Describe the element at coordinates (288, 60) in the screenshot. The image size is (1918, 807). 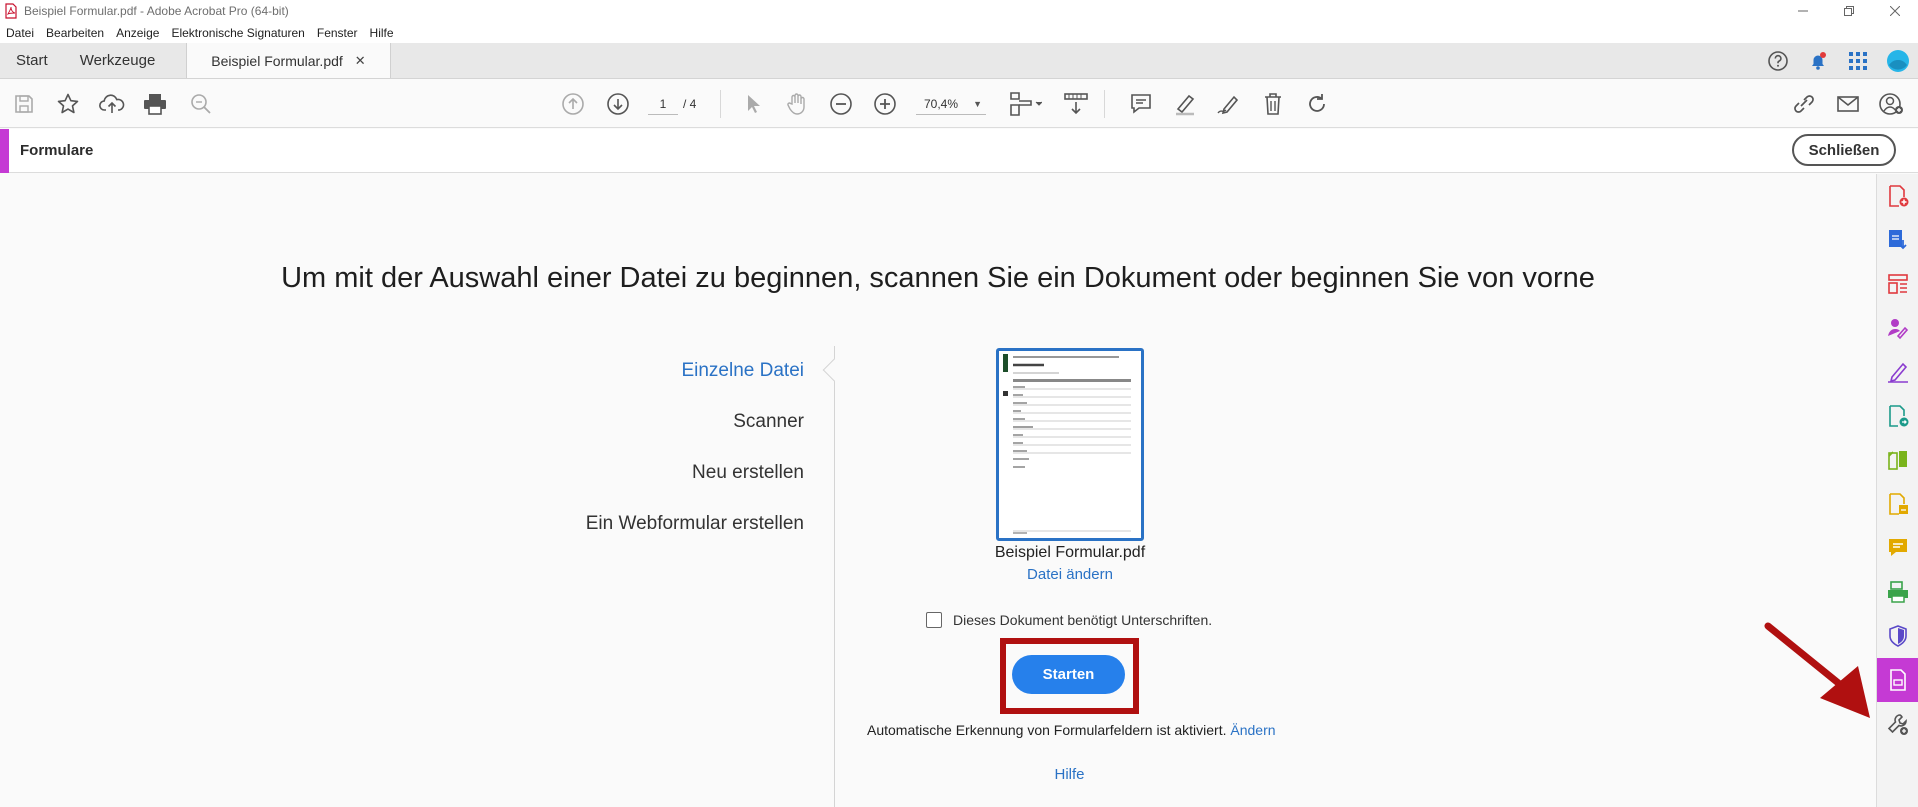
I see `tab-document: Beispiel Formular.pdf ✕` at that location.